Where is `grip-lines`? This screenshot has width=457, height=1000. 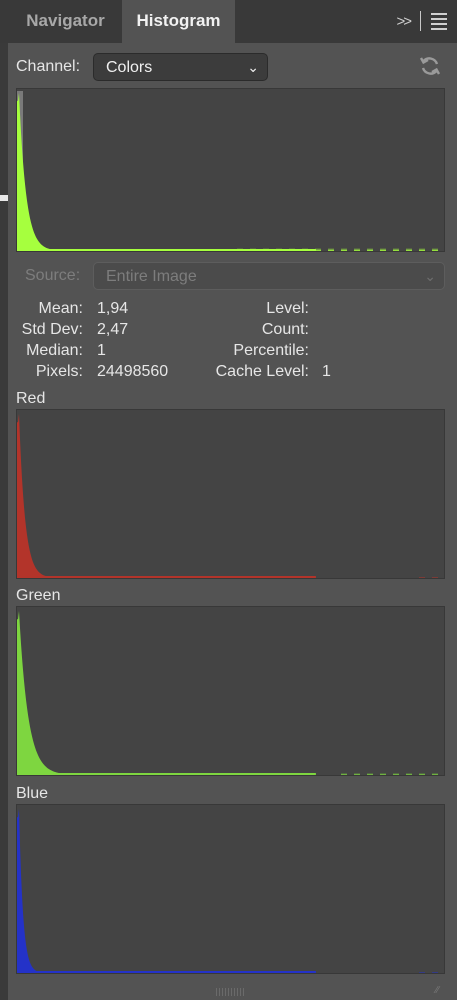 grip-lines is located at coordinates (230, 992).